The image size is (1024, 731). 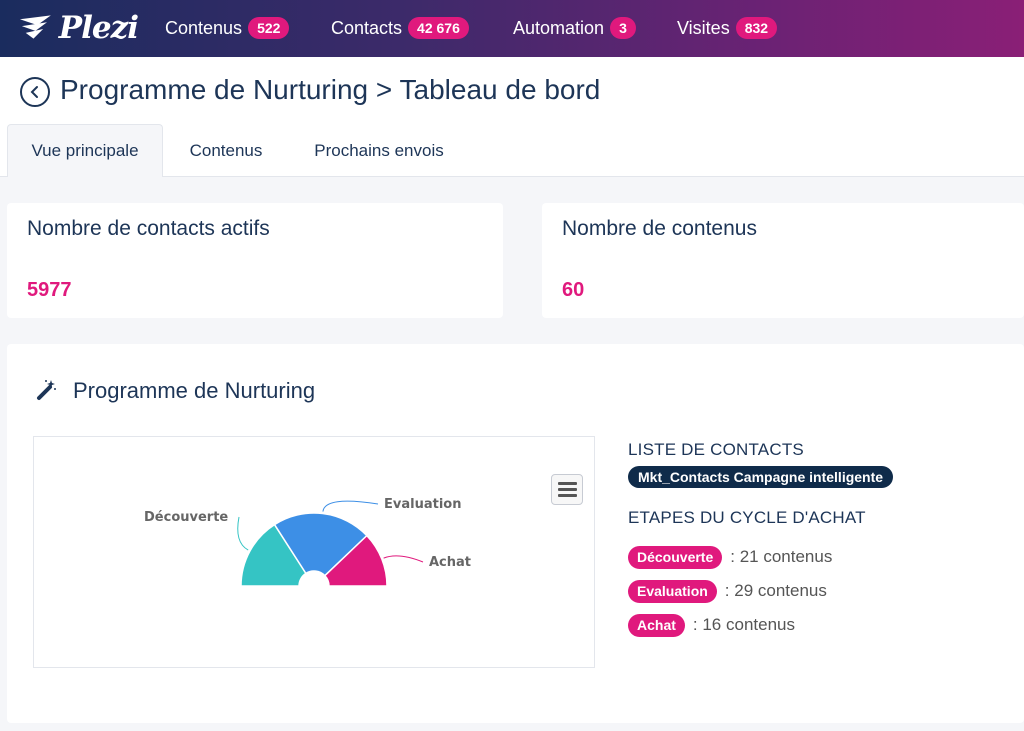 I want to click on tab-vue-principale: Vue principale, so click(x=85, y=150).